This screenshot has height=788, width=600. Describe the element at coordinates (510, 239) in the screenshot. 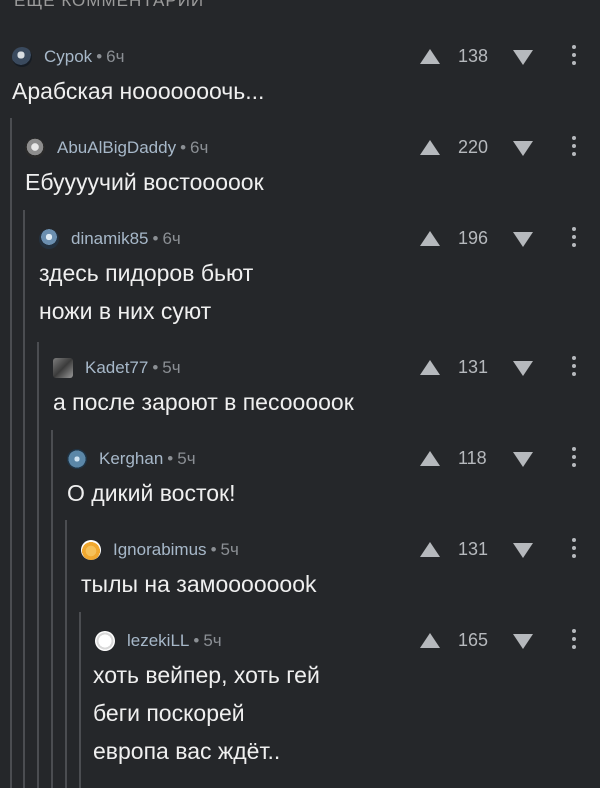

I see `vote-controls: 196` at that location.